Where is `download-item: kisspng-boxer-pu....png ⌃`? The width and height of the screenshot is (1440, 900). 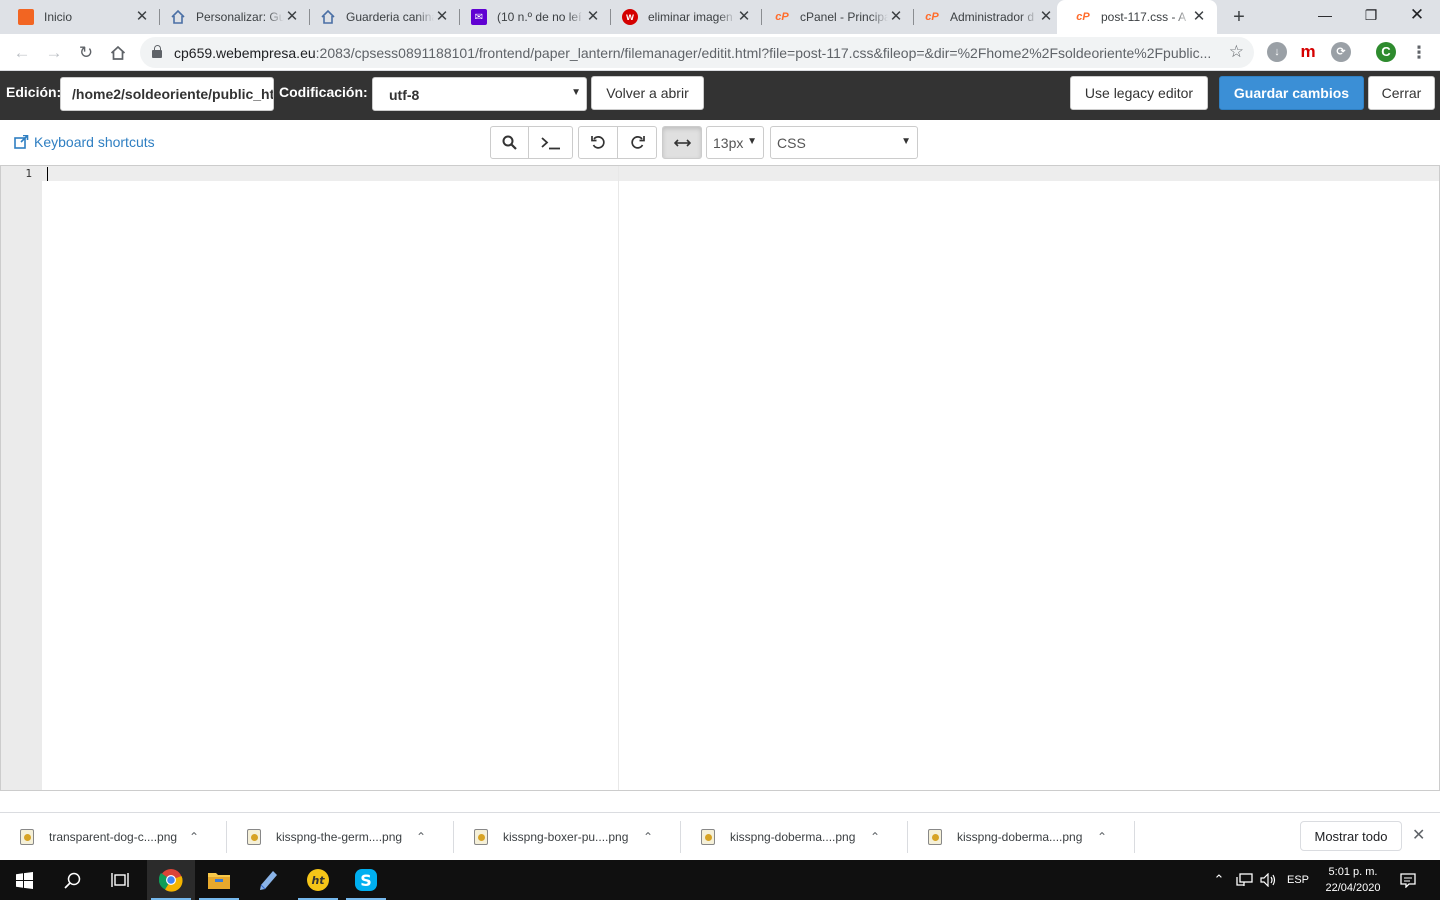 download-item: kisspng-boxer-pu....png ⌃ is located at coordinates (567, 837).